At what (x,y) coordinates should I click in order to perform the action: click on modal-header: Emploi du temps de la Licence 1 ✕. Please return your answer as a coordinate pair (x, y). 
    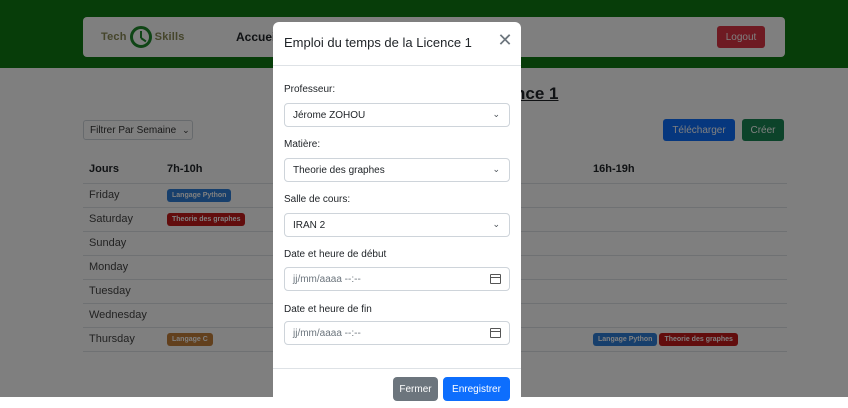
    Looking at the image, I should click on (397, 44).